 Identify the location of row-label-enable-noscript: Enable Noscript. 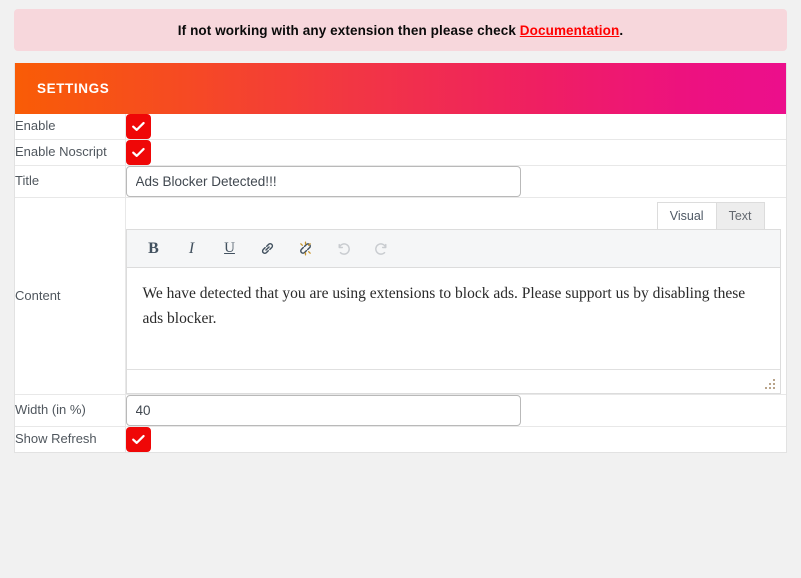
(70, 152).